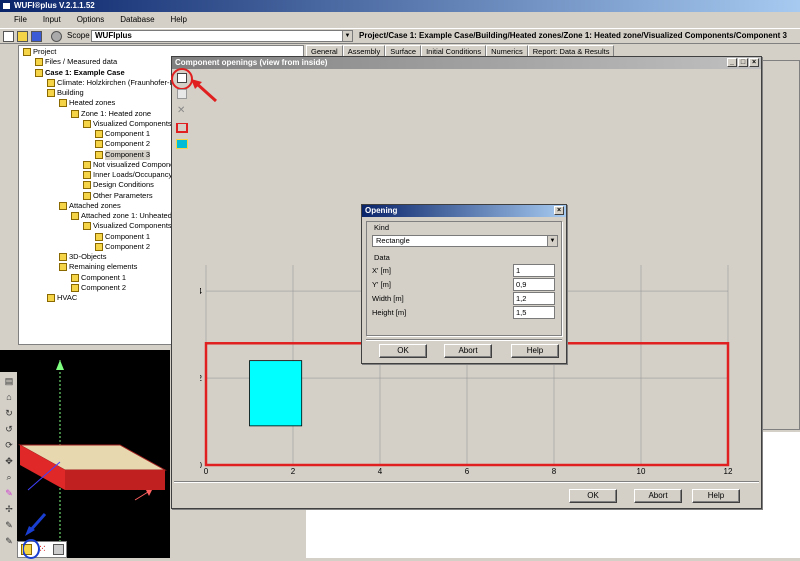 Image resolution: width=800 pixels, height=561 pixels. Describe the element at coordinates (9, 445) in the screenshot. I see `orbit-icon: ⟳` at that location.